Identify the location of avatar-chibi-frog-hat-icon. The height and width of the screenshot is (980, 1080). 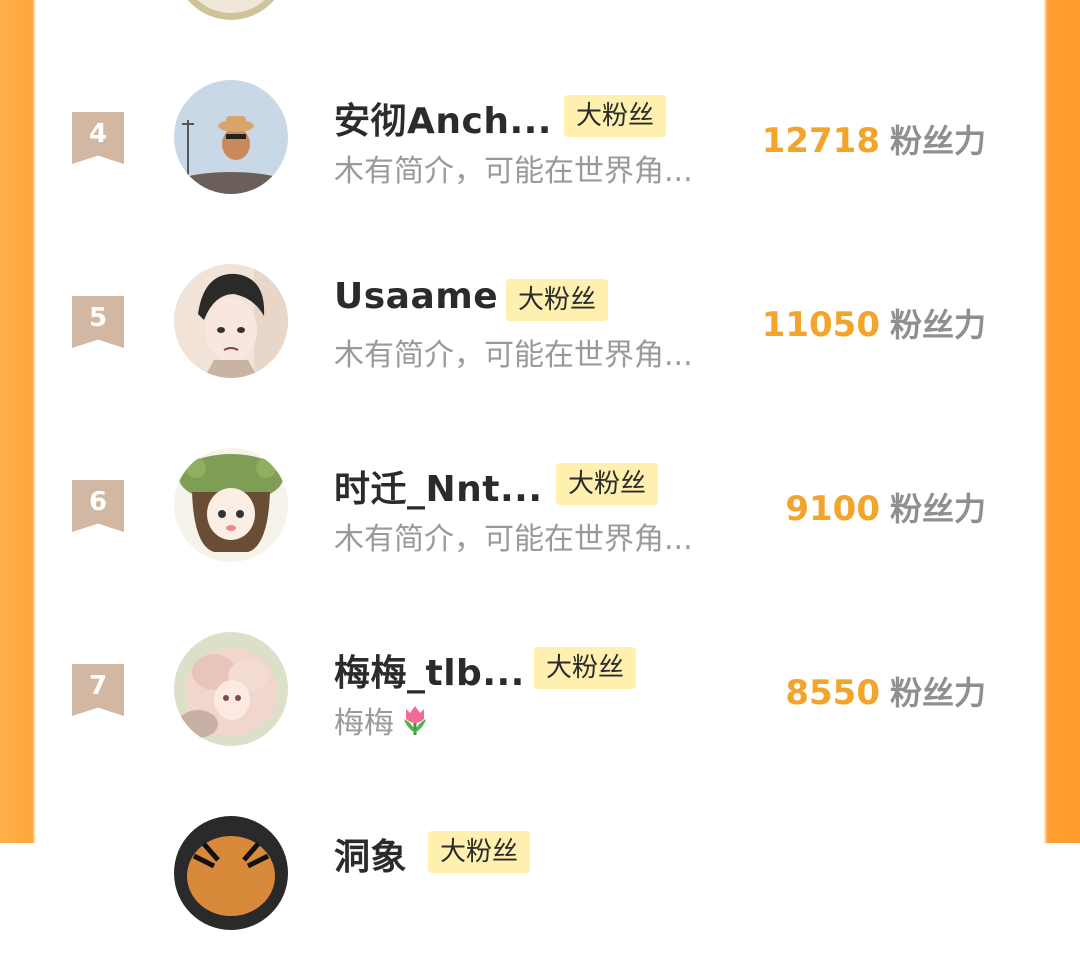
(231, 505).